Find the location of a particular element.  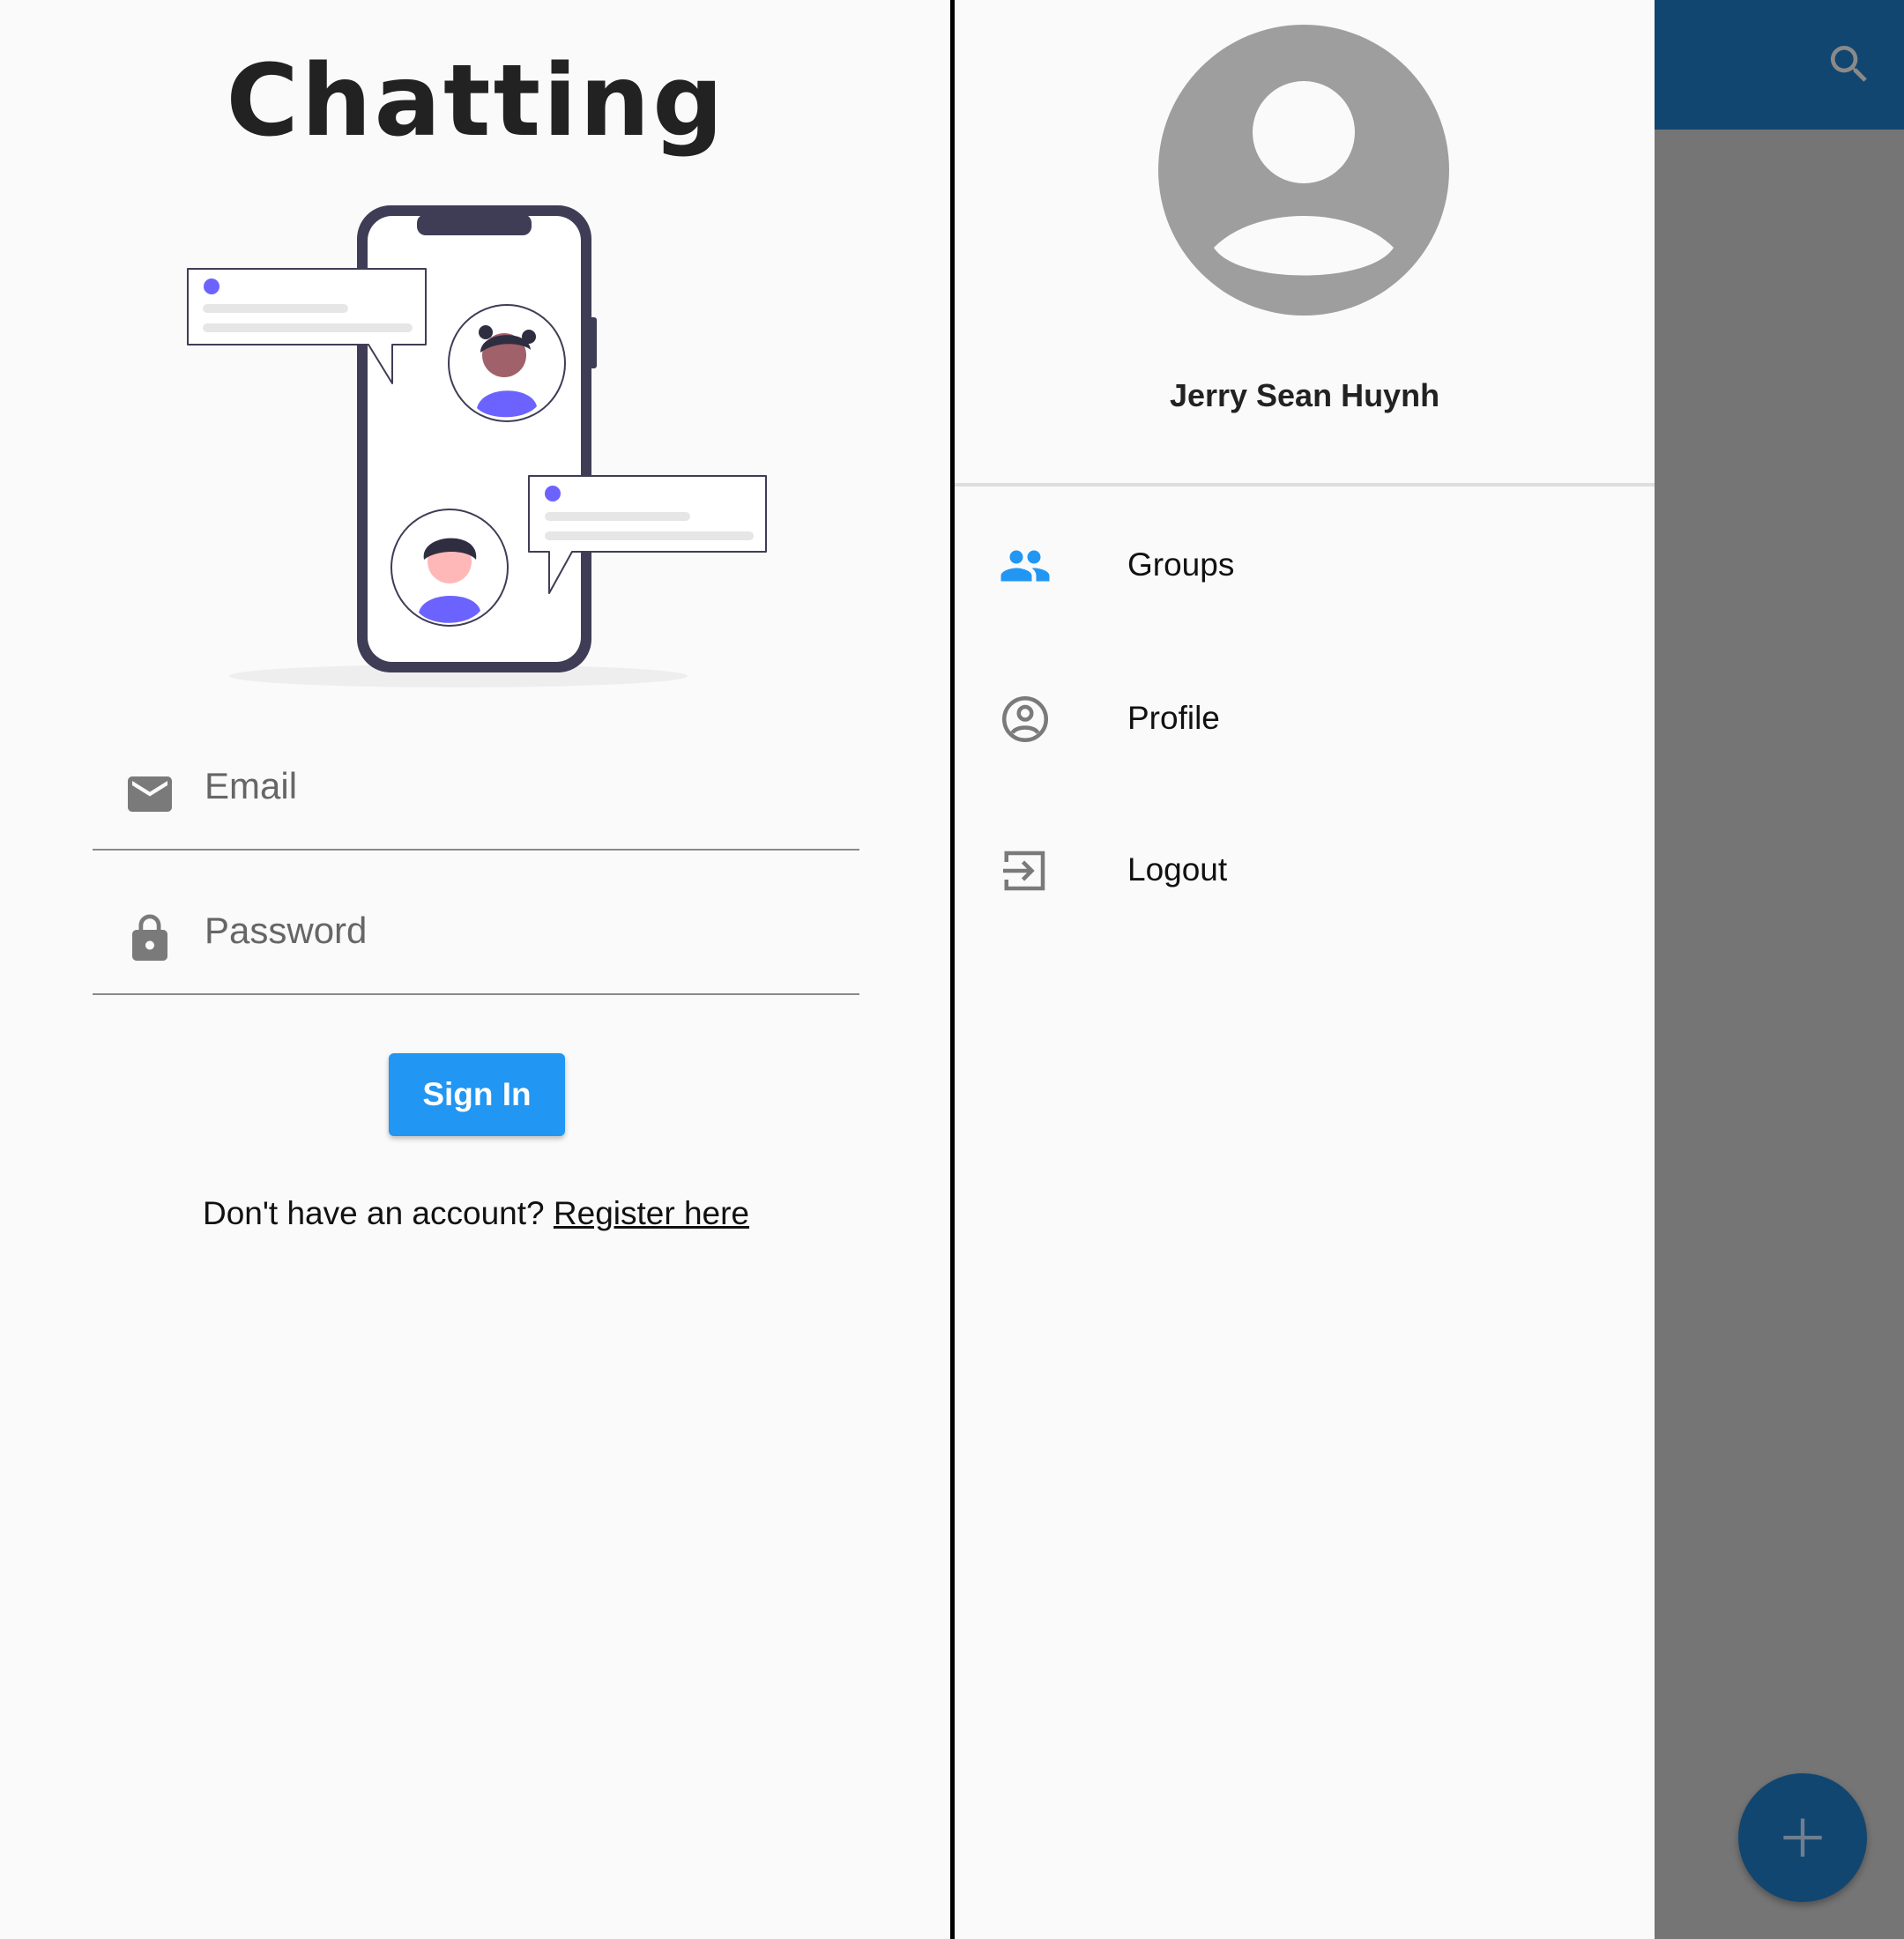

menu-item-logout-label: Logout is located at coordinates (1177, 869).